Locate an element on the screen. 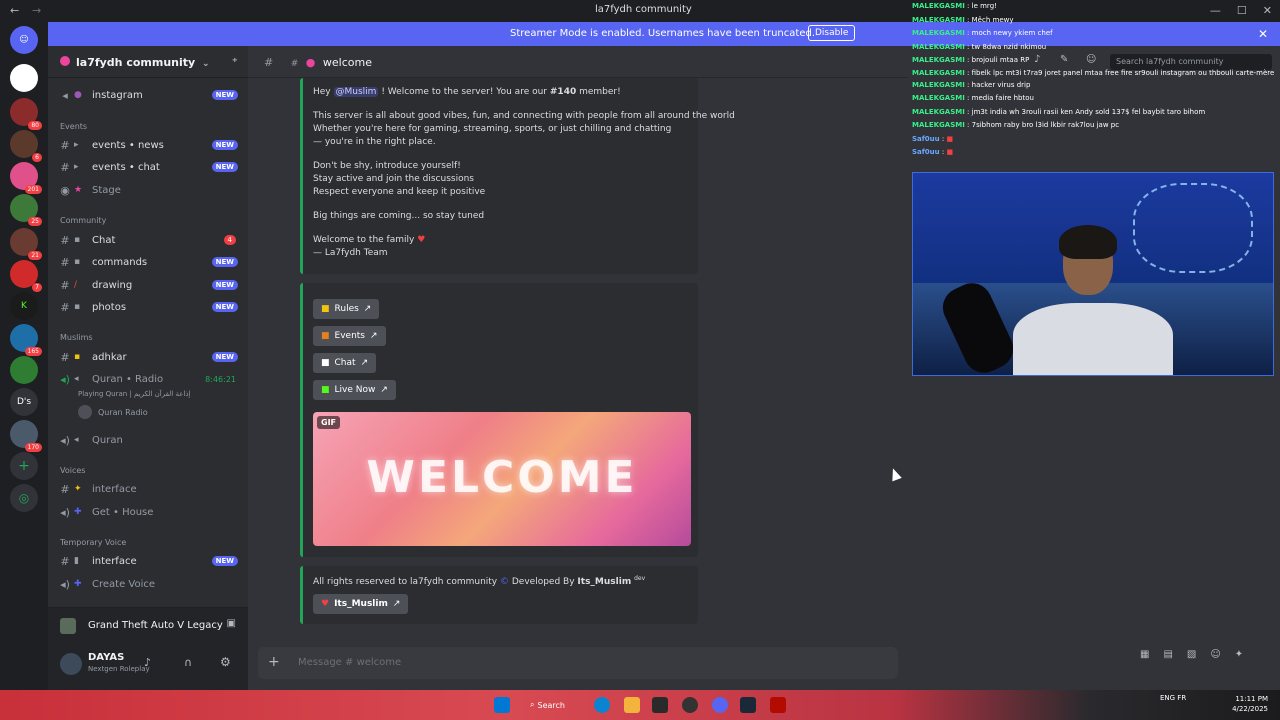 This screenshot has width=1280, height=720. events-link-button: ■ Events ↗ is located at coordinates (349, 336).